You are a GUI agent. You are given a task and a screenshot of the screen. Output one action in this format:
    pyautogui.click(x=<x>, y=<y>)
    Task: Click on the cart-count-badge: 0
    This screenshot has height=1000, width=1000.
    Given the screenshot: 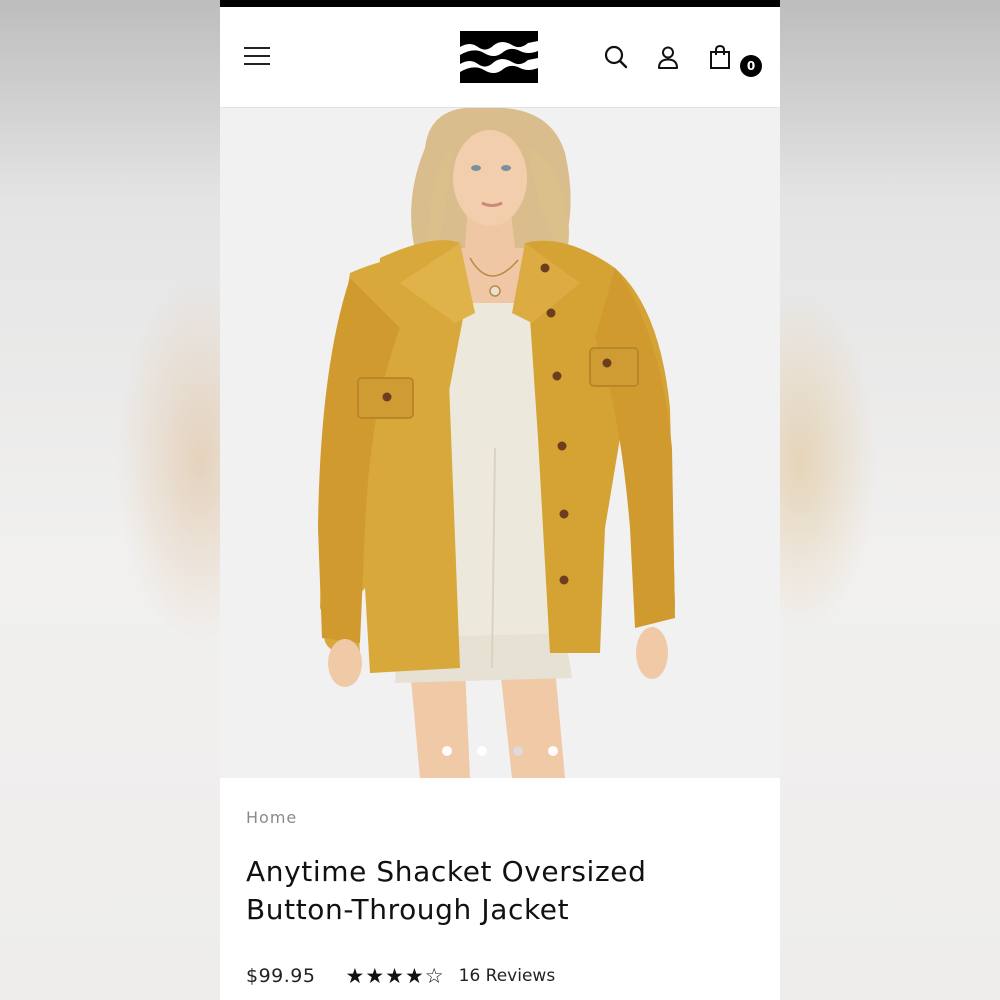 What is the action you would take?
    pyautogui.click(x=751, y=66)
    